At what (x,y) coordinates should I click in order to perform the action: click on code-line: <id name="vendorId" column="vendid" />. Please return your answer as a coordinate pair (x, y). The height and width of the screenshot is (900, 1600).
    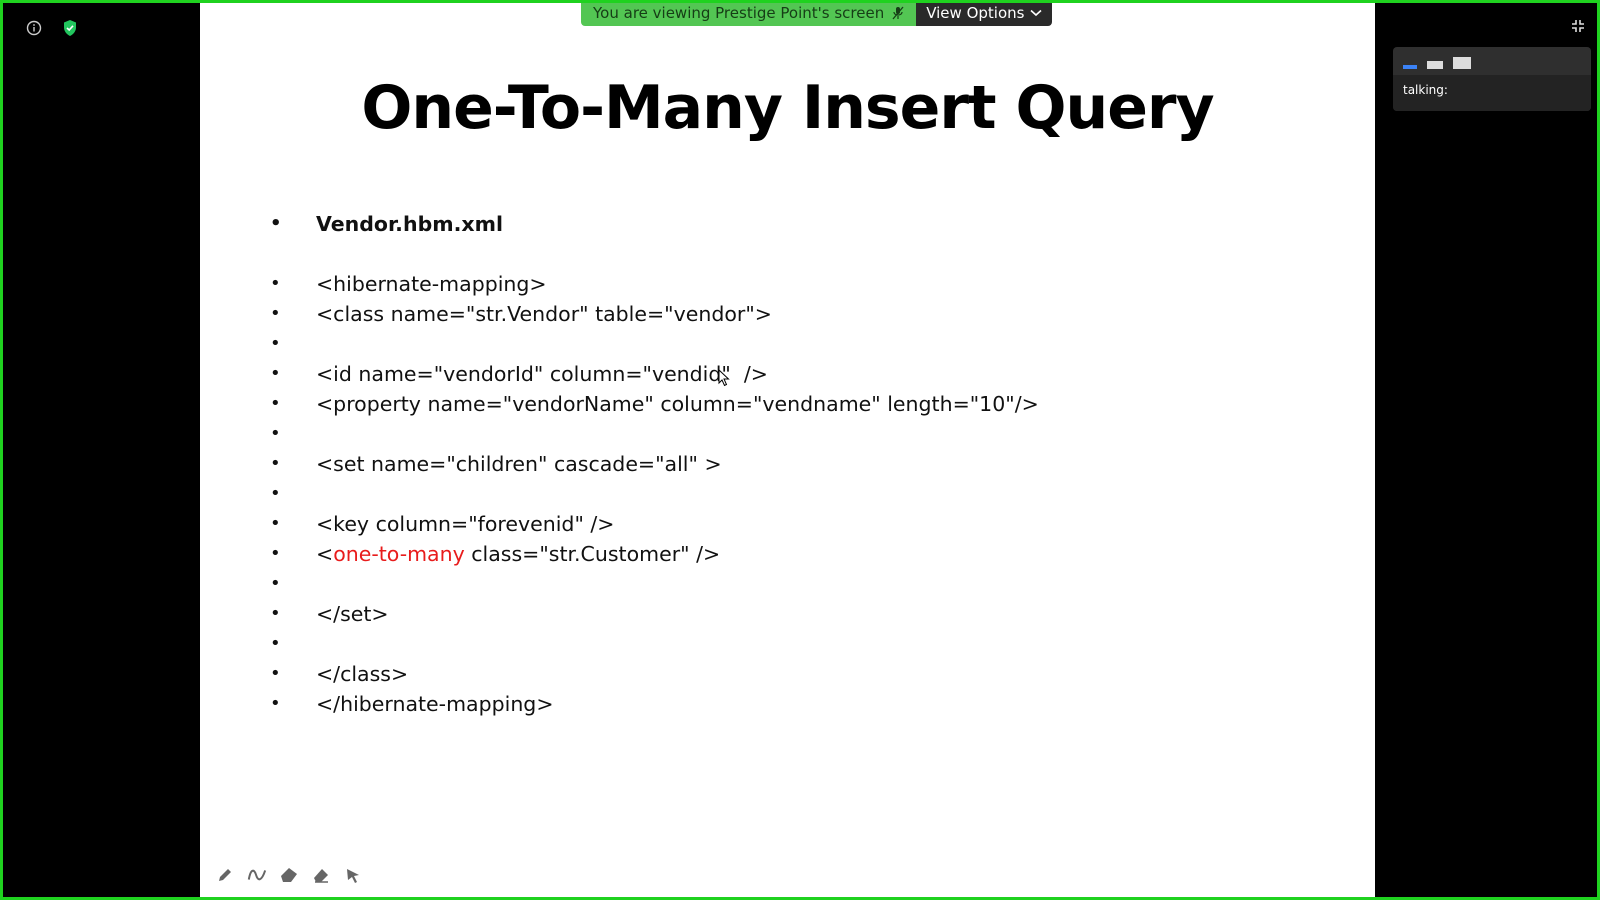
    Looking at the image, I should click on (542, 374).